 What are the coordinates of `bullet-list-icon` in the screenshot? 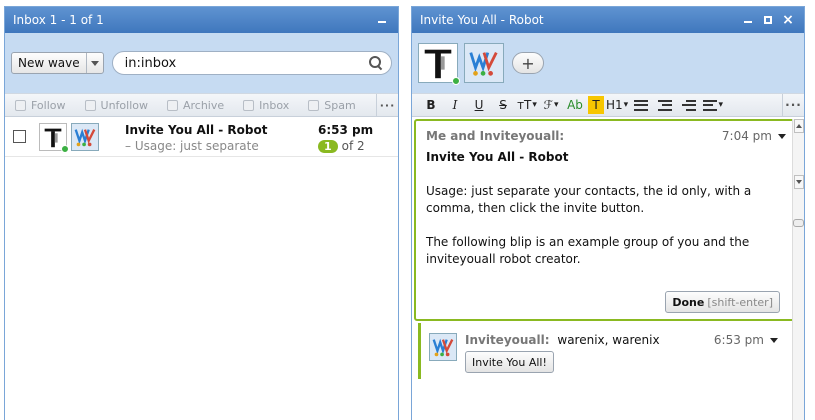 It's located at (641, 105).